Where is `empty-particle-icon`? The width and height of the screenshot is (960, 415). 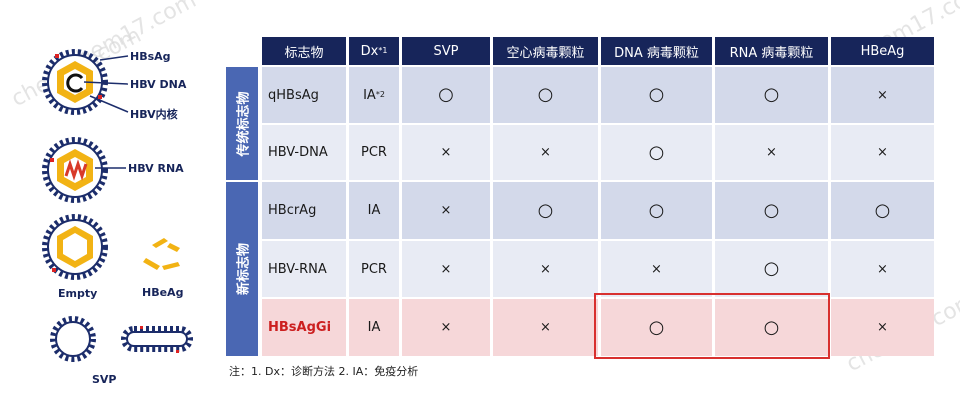 empty-particle-icon is located at coordinates (75, 247).